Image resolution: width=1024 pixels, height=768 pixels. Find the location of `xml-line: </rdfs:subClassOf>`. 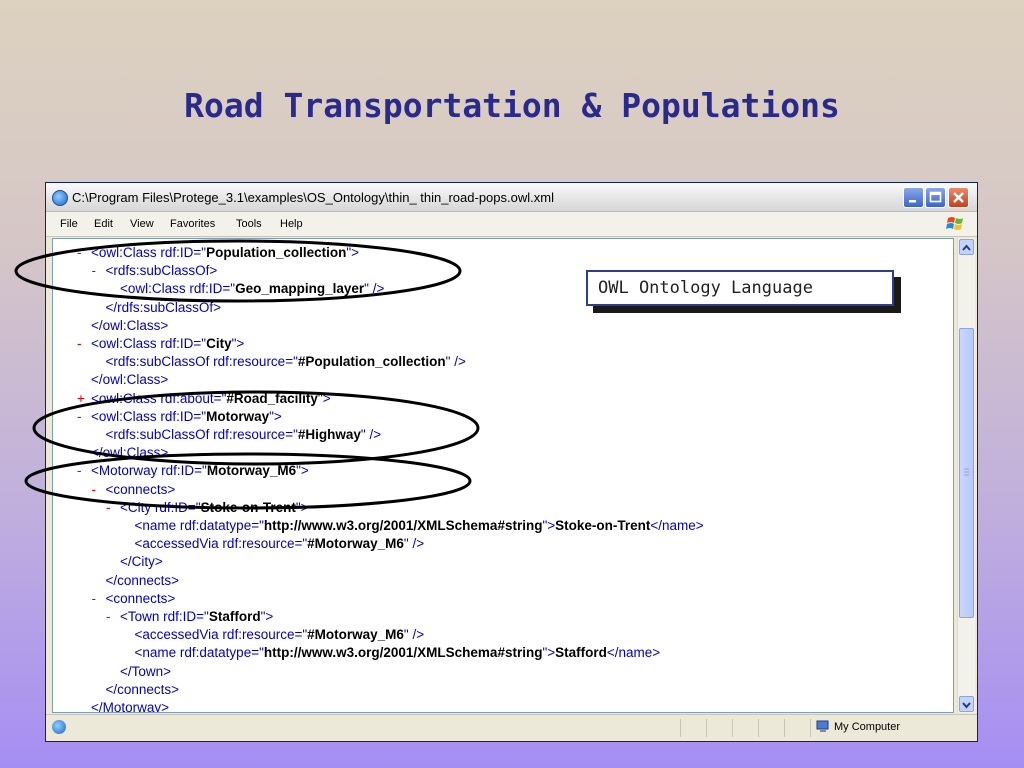

xml-line: </rdfs:subClassOf> is located at coordinates (157, 308).